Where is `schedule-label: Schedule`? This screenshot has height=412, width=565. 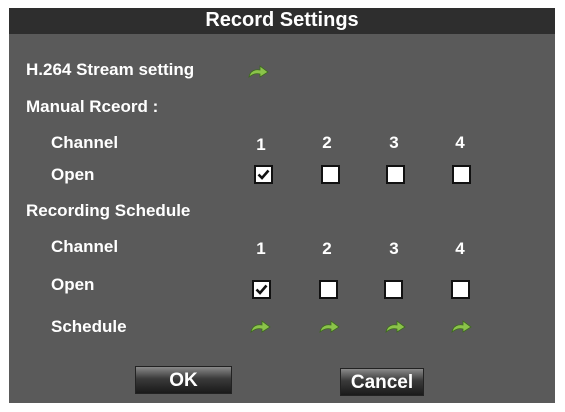 schedule-label: Schedule is located at coordinates (89, 326).